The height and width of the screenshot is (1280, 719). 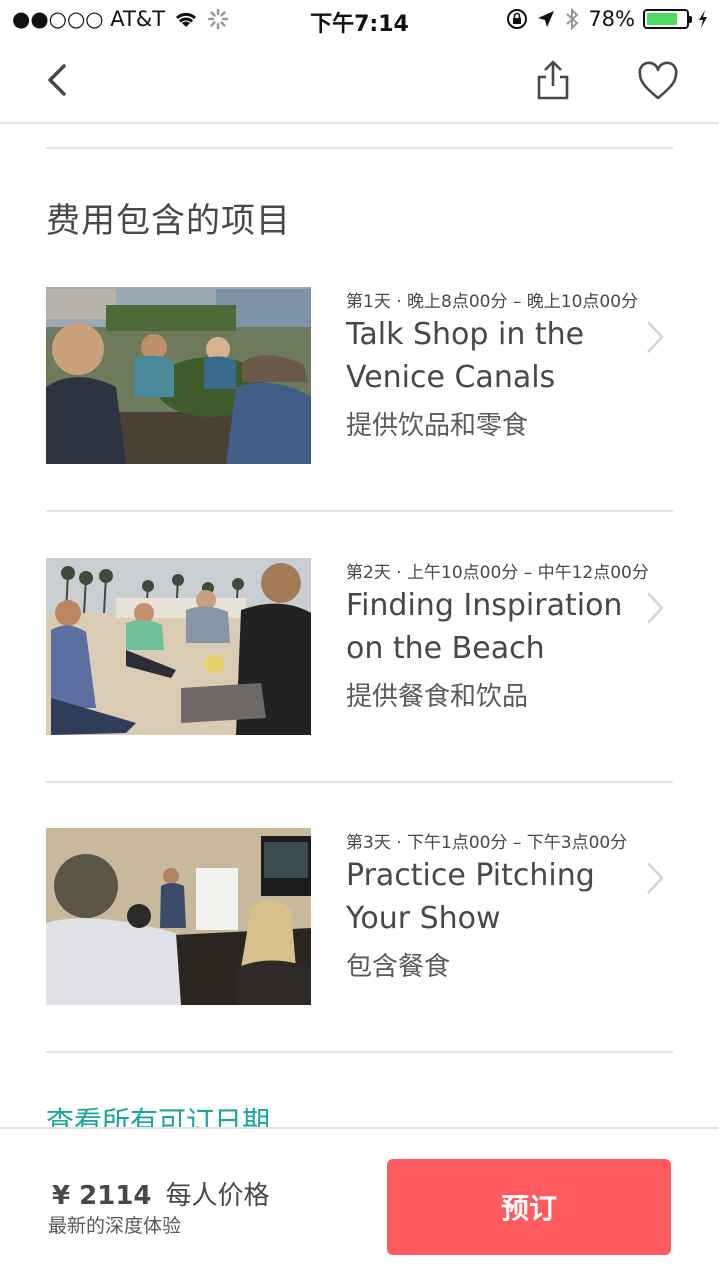 I want to click on item-time: 第1天 · 晚上8点00分 – 晚上10点00分, so click(x=492, y=302).